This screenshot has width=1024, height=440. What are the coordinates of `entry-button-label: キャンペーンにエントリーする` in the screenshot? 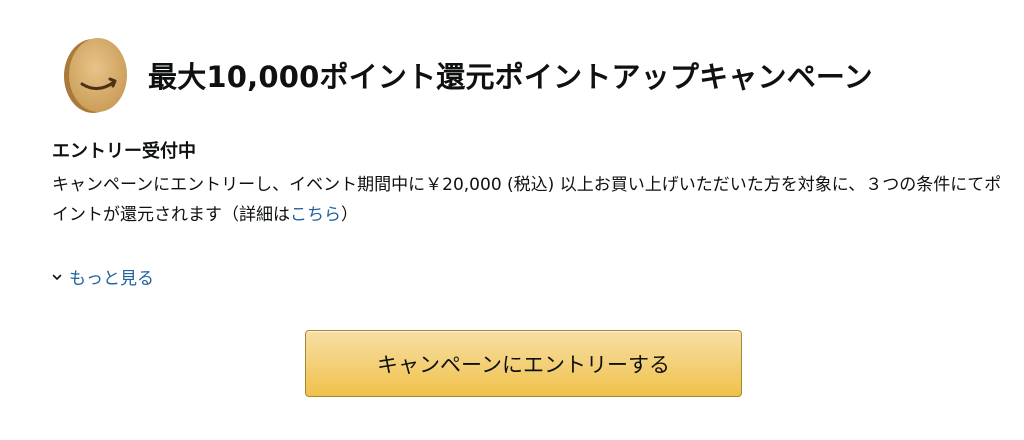 It's located at (523, 364).